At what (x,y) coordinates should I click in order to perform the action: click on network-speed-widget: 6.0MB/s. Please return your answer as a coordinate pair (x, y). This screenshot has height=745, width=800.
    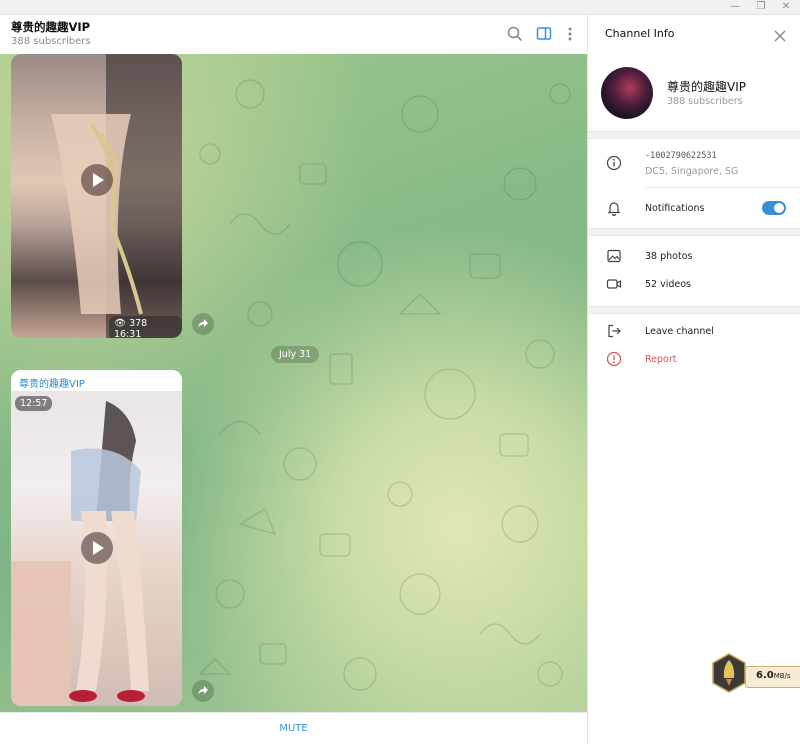
    Looking at the image, I should click on (754, 673).